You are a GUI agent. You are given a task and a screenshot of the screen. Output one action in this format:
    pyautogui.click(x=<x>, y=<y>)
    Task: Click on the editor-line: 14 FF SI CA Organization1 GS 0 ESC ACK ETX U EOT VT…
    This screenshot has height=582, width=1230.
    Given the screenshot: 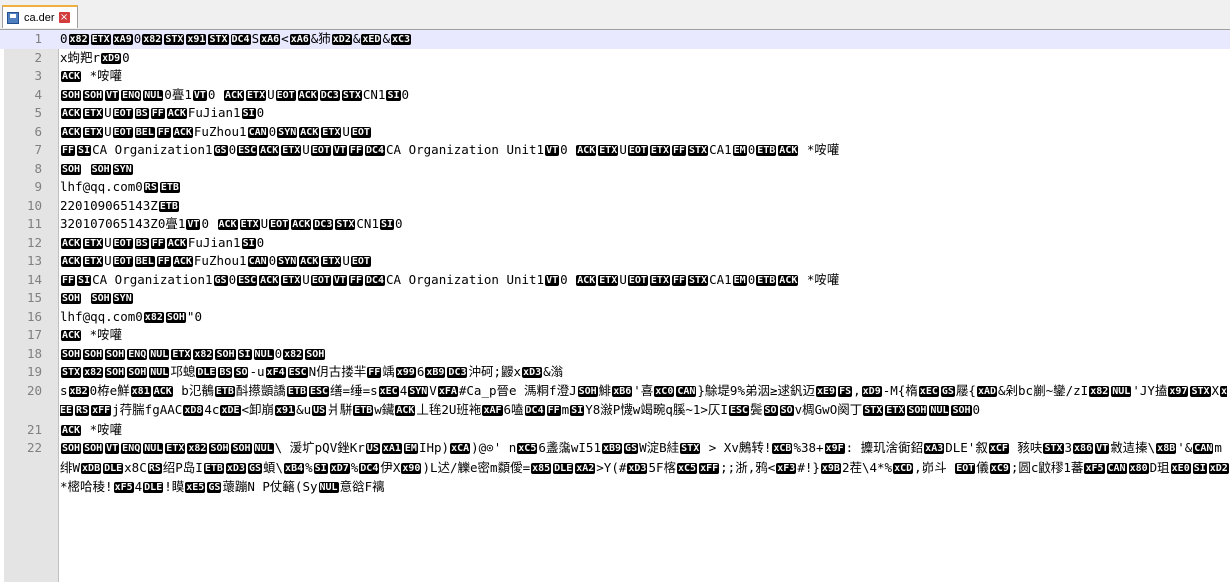 What is the action you would take?
    pyautogui.click(x=615, y=280)
    